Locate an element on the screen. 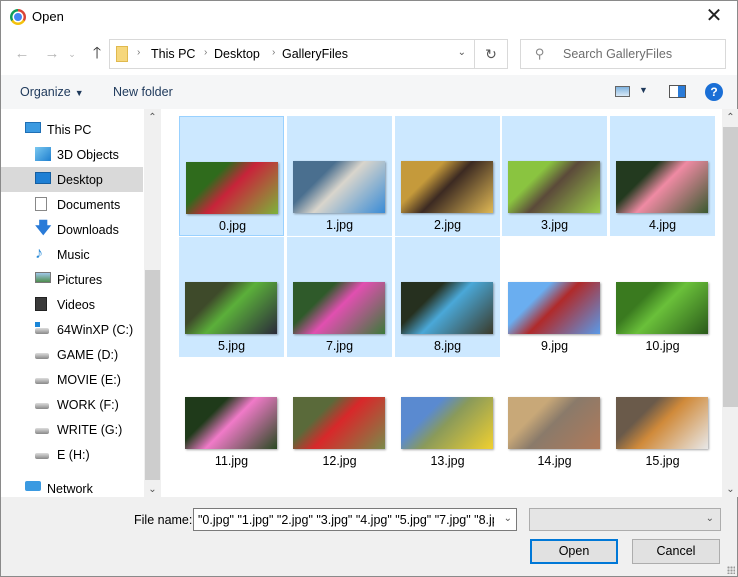 Image resolution: width=738 pixels, height=577 pixels. sidebar-item-label: Documents is located at coordinates (89, 205).